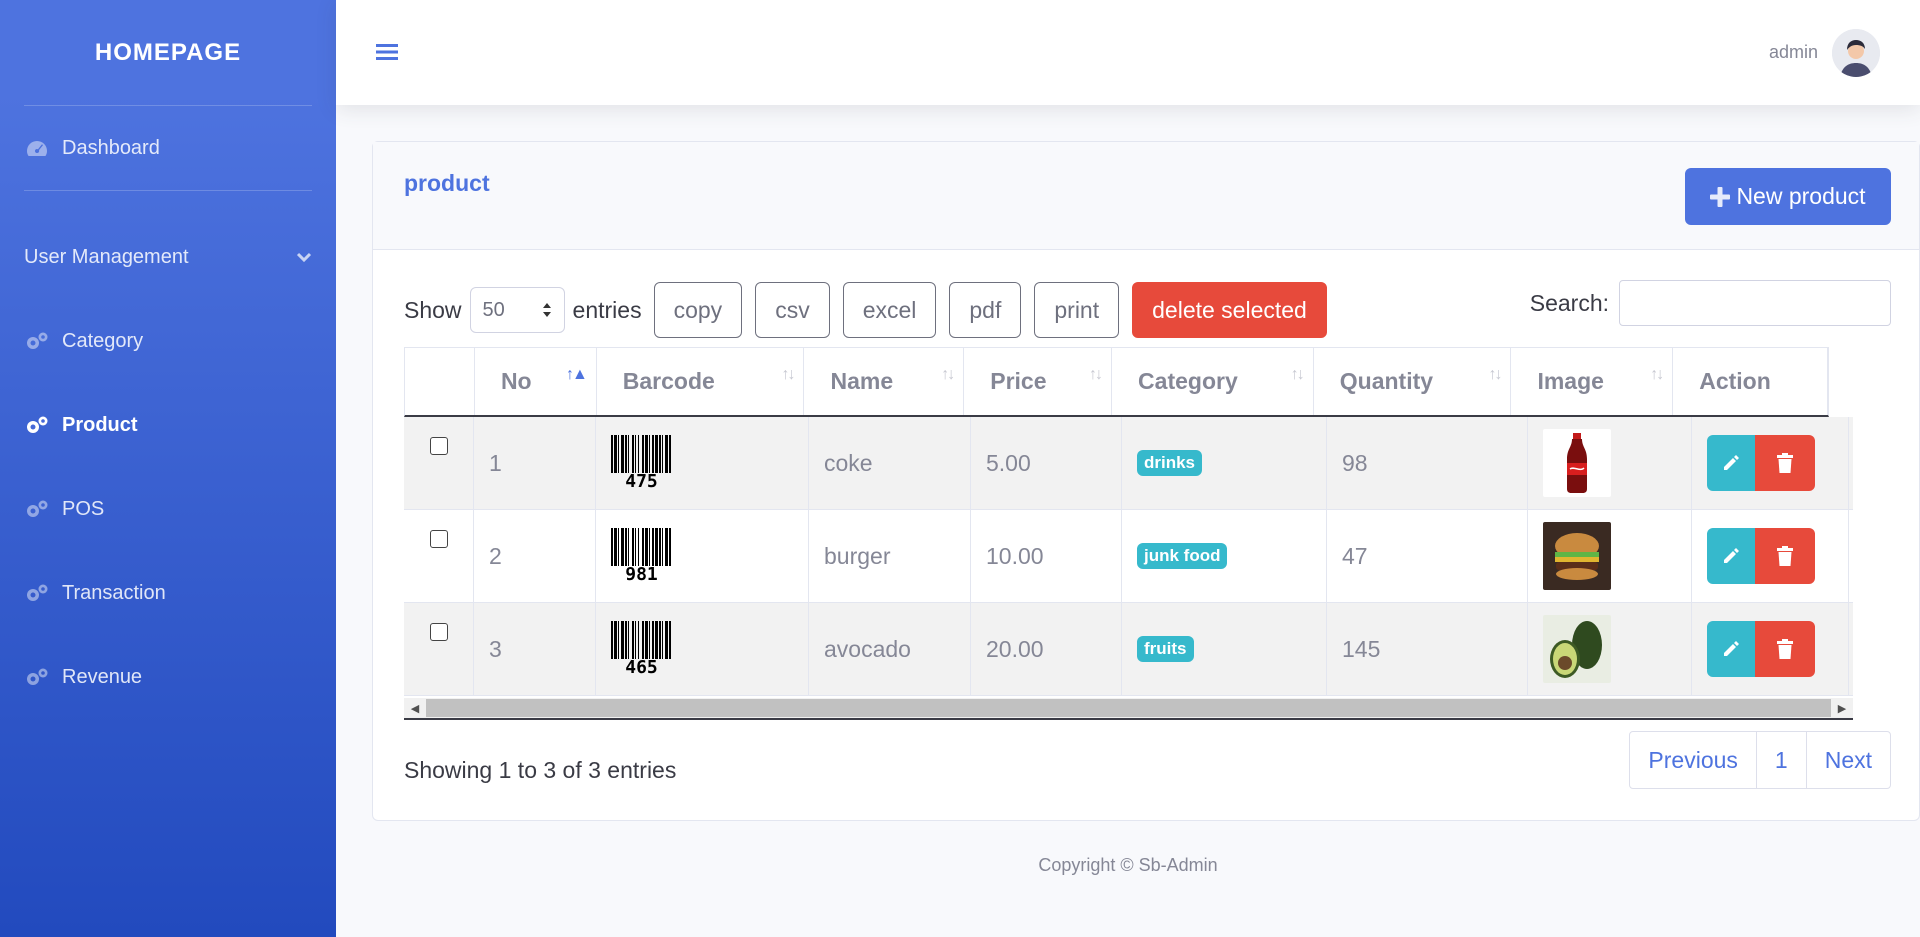 The image size is (1920, 937). I want to click on previous-page-button: Previous, so click(1693, 760).